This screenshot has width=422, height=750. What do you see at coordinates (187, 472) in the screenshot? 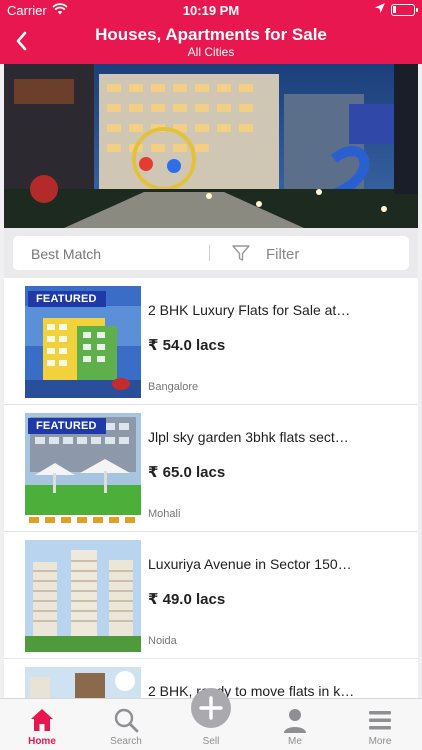
I see `listing-price: ₹ 65.0 lacs` at bounding box center [187, 472].